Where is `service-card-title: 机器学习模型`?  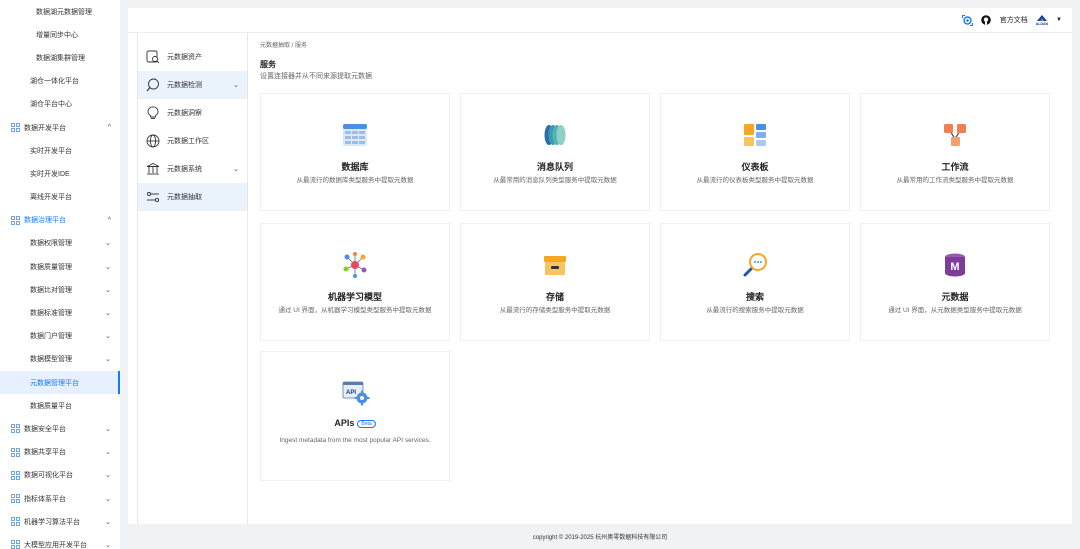
service-card-title: 机器学习模型 is located at coordinates (355, 296).